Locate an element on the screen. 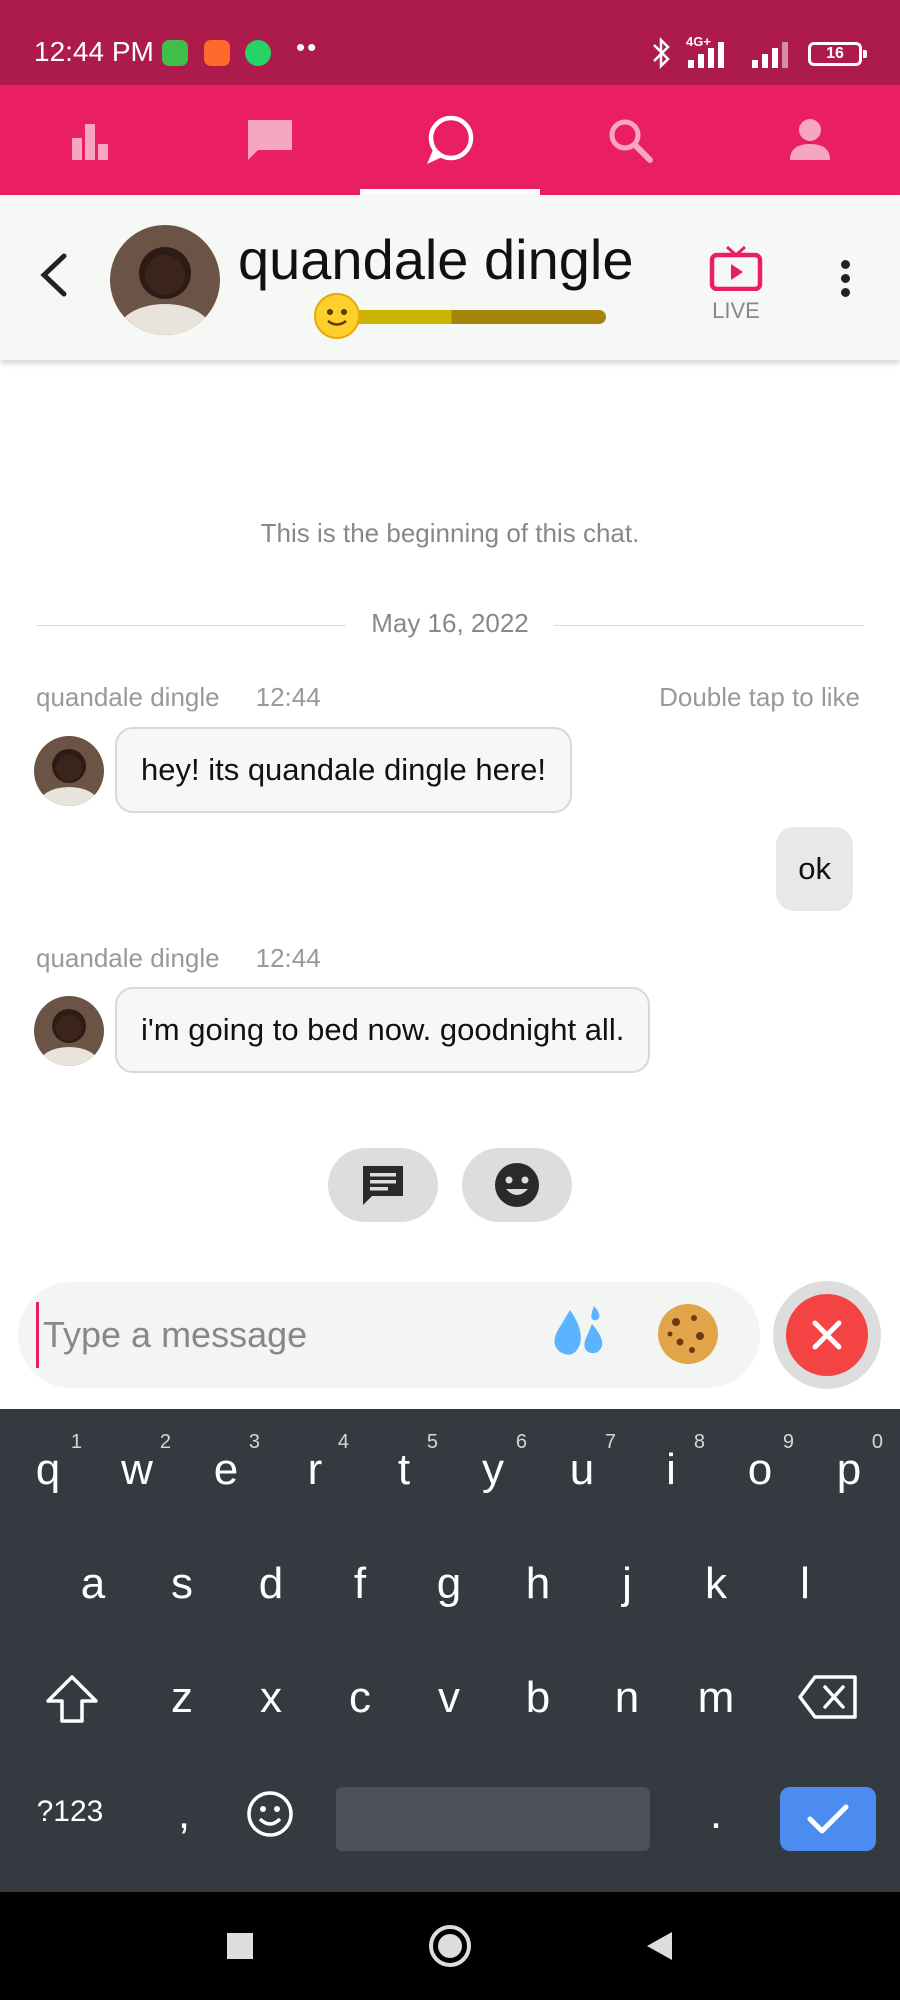 This screenshot has width=900, height=2000. back-triangle-icon is located at coordinates (659, 1946).